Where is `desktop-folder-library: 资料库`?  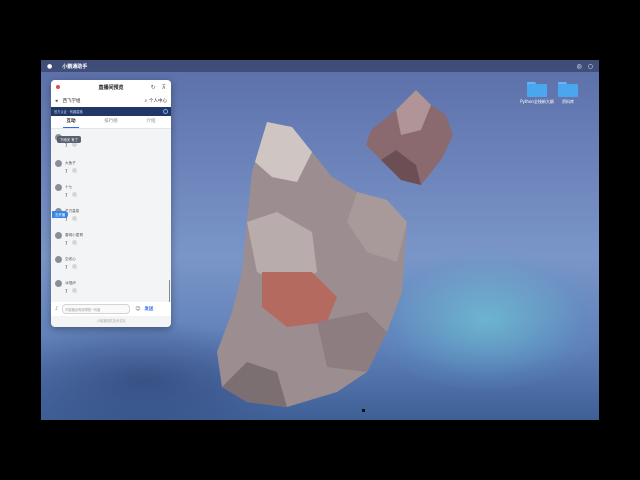
desktop-folder-library: 资料库 is located at coordinates (568, 93).